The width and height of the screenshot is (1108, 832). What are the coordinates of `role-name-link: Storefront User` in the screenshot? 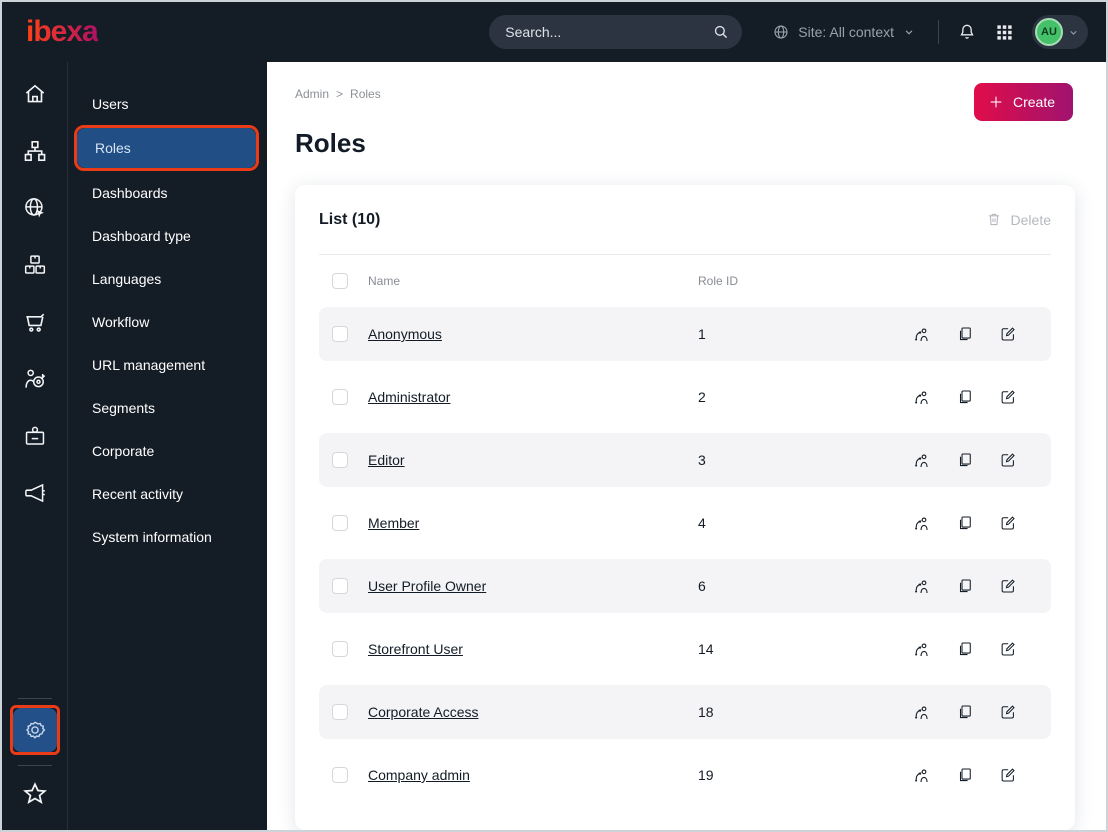 It's located at (533, 649).